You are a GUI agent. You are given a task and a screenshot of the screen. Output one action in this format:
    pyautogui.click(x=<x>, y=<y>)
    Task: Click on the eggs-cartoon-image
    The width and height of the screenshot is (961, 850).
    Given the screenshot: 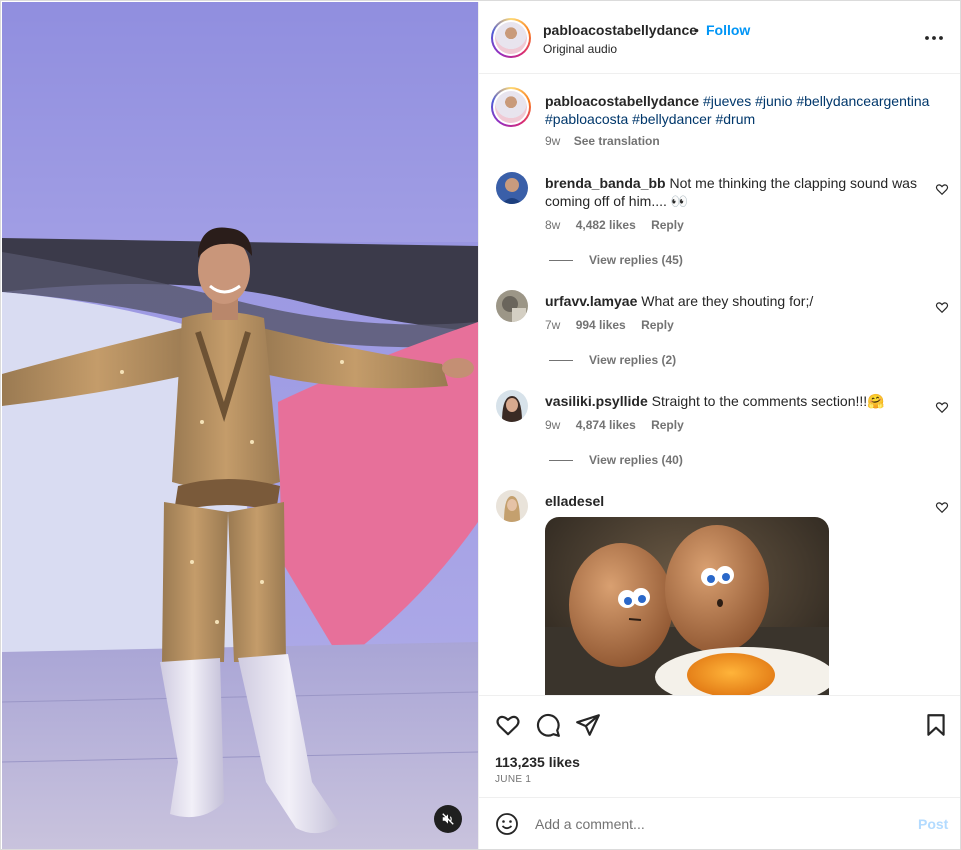 What is the action you would take?
    pyautogui.click(x=687, y=606)
    